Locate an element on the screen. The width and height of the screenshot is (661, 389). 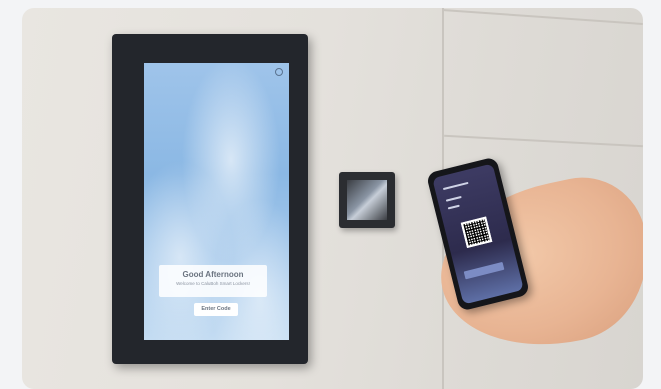
card-reader is located at coordinates (367, 200).